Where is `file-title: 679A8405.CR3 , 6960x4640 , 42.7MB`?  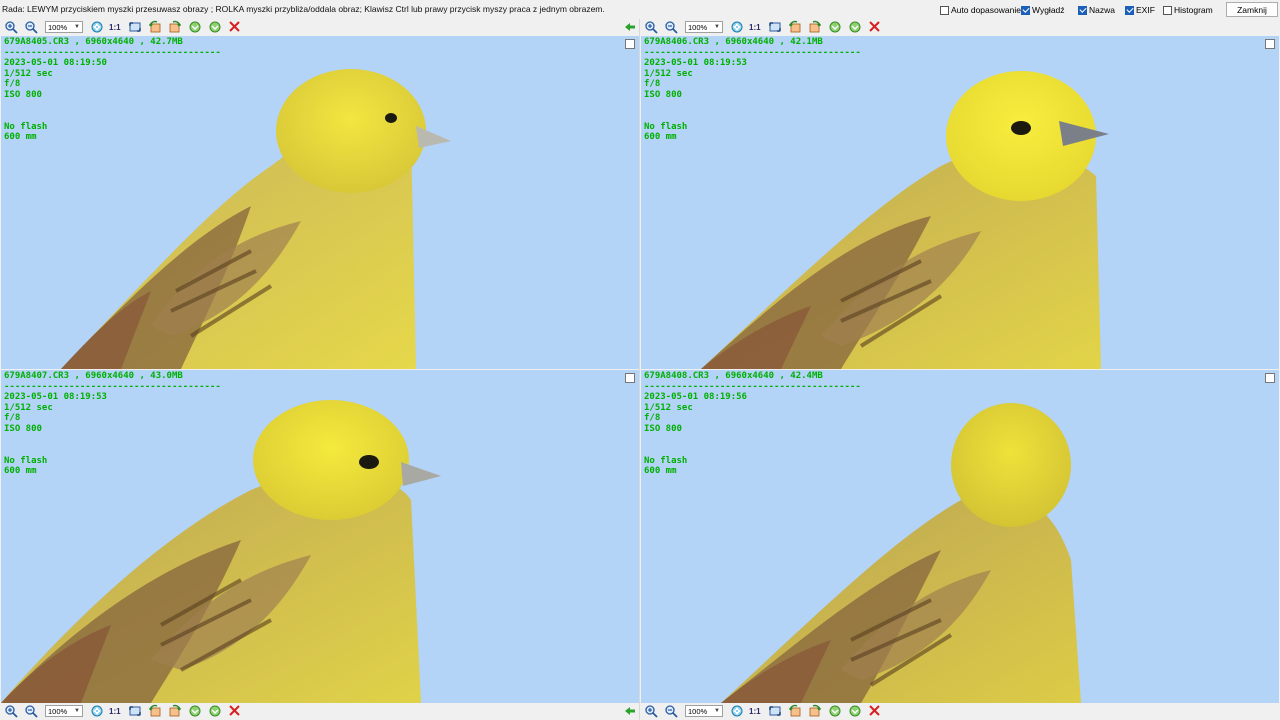
file-title: 679A8405.CR3 , 6960x4640 , 42.7MB is located at coordinates (93, 42).